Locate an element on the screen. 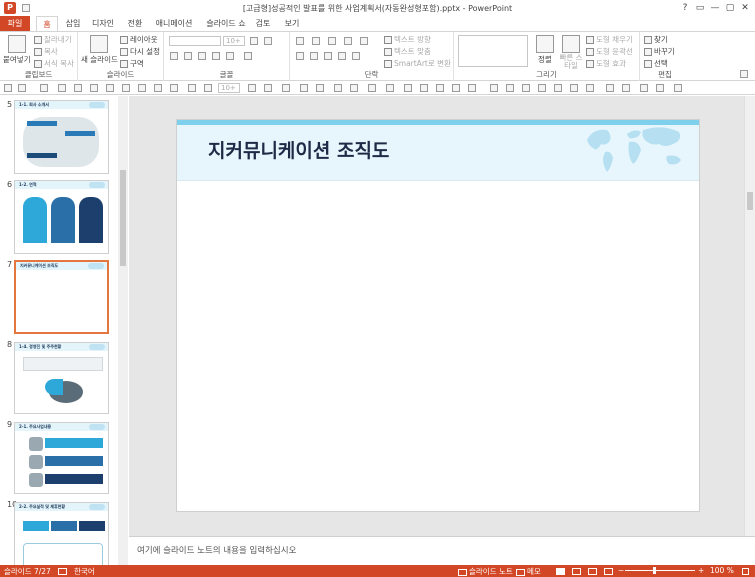  chart-icon is located at coordinates (440, 88).